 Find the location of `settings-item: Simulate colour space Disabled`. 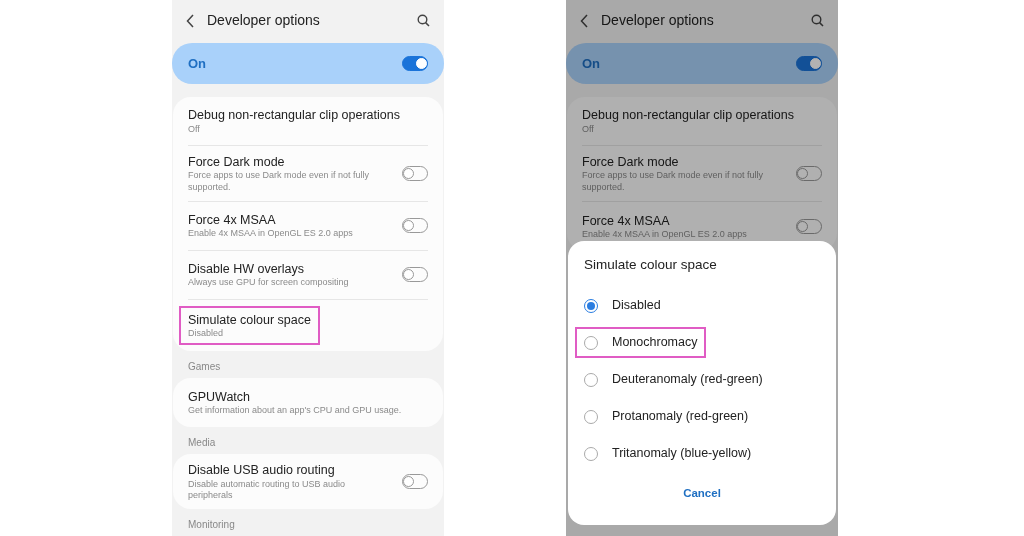

settings-item: Simulate colour space Disabled is located at coordinates (303, 325).